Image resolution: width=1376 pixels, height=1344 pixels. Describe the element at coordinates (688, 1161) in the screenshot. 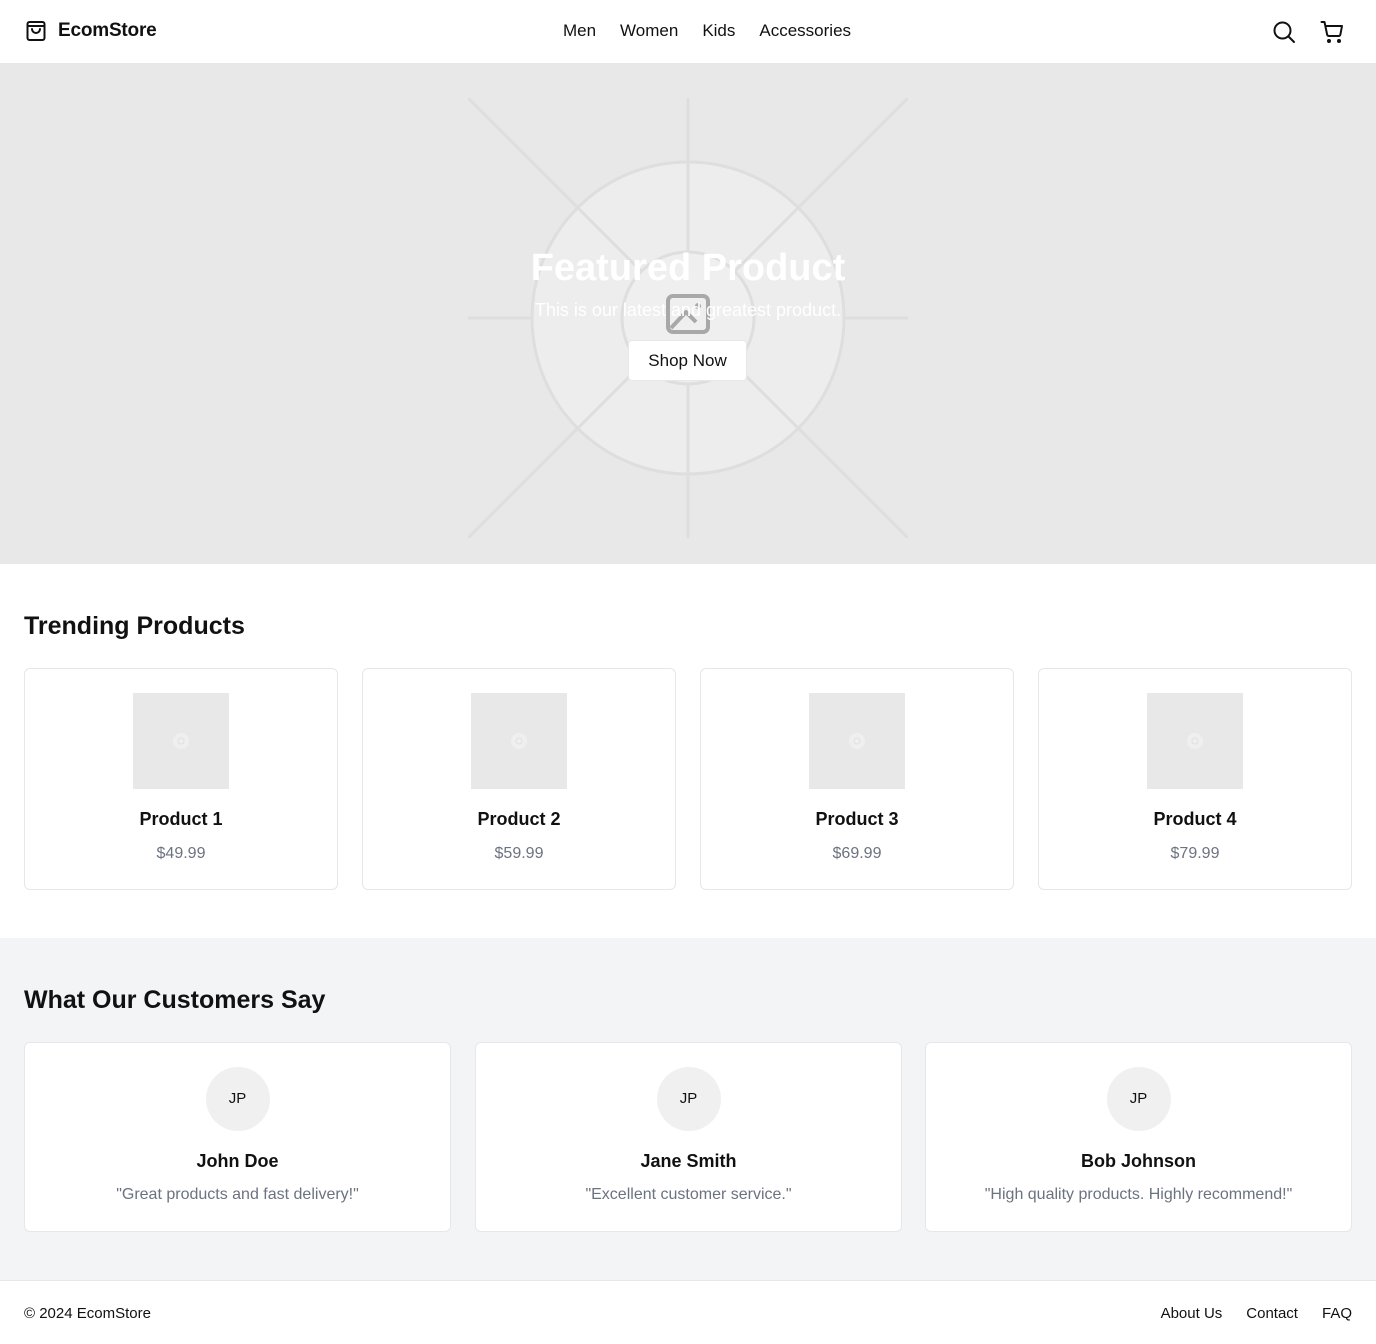

I see `testimonial-name: Jane Smith` at that location.